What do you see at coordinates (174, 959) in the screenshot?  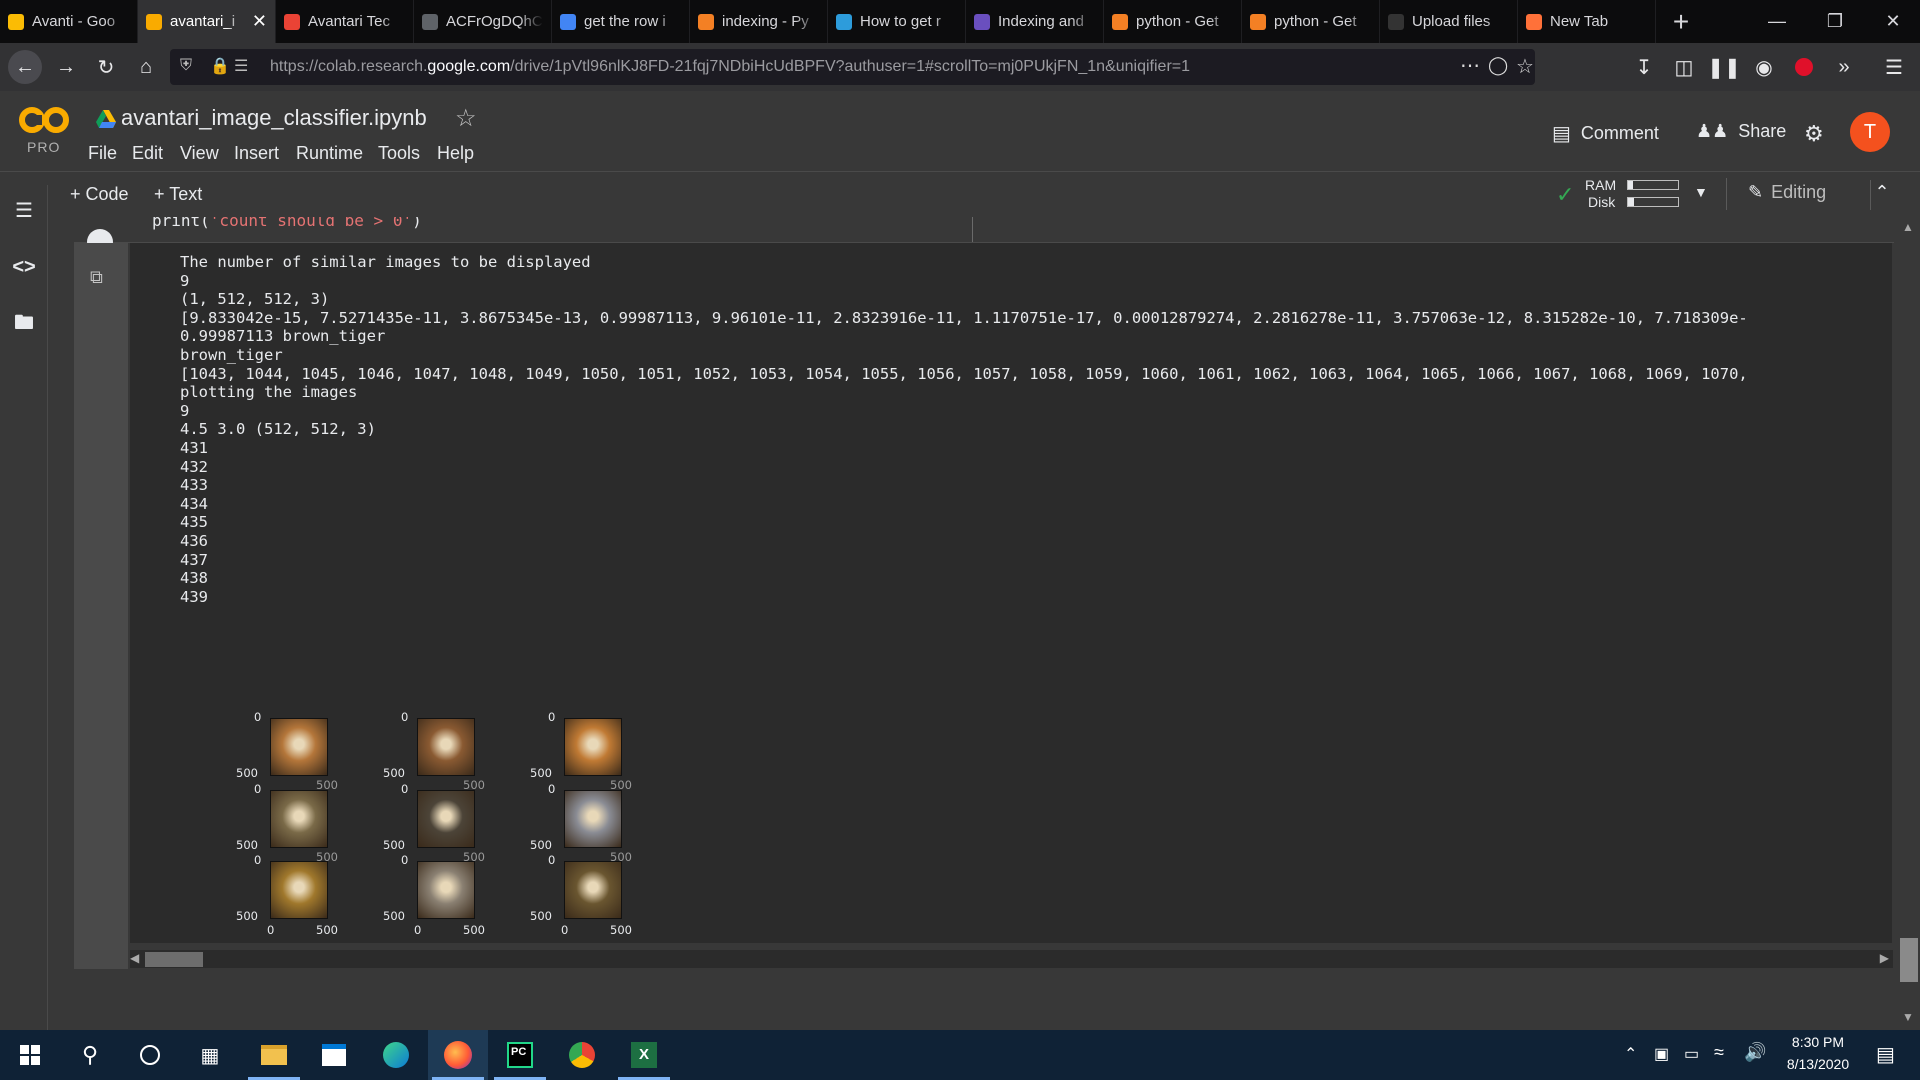 I see `horizontal-scroll-thumb` at bounding box center [174, 959].